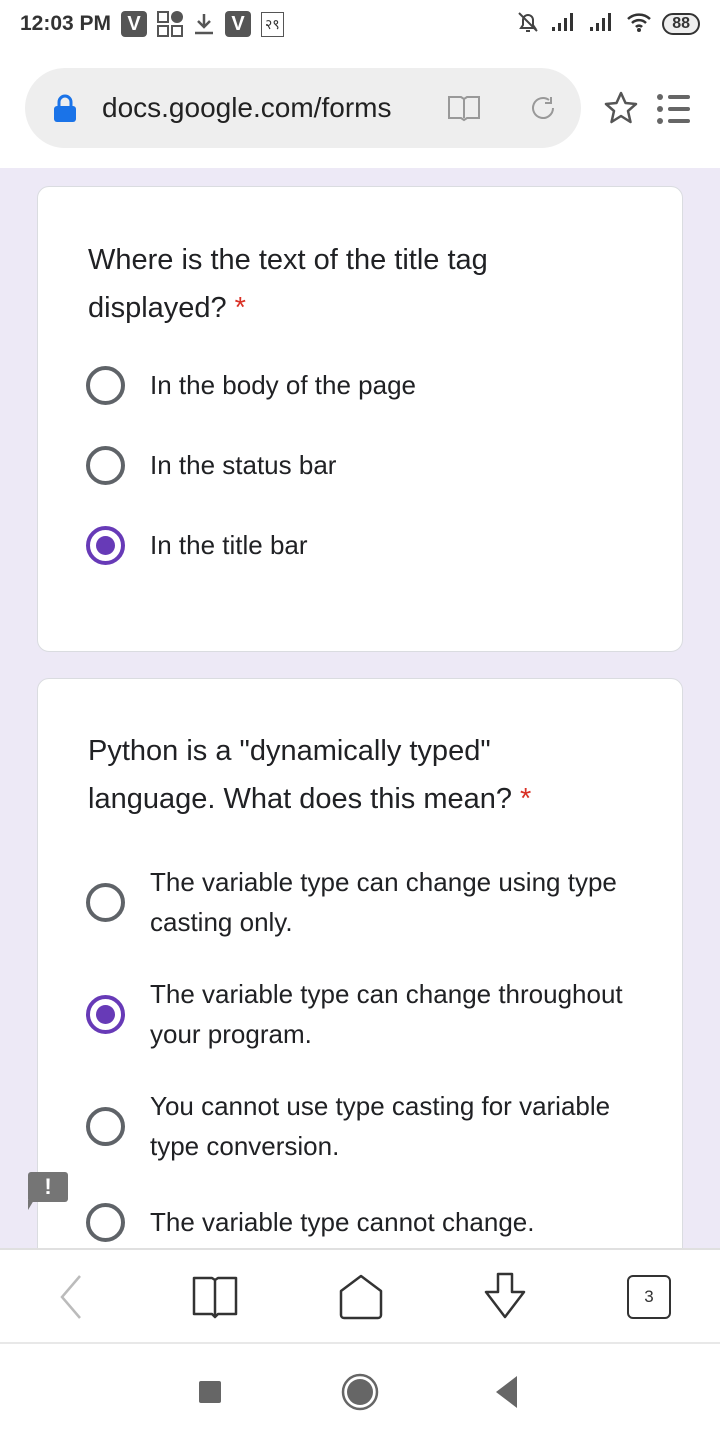 Image resolution: width=720 pixels, height=1440 pixels. What do you see at coordinates (272, 24) in the screenshot?
I see `language-icon: २९` at bounding box center [272, 24].